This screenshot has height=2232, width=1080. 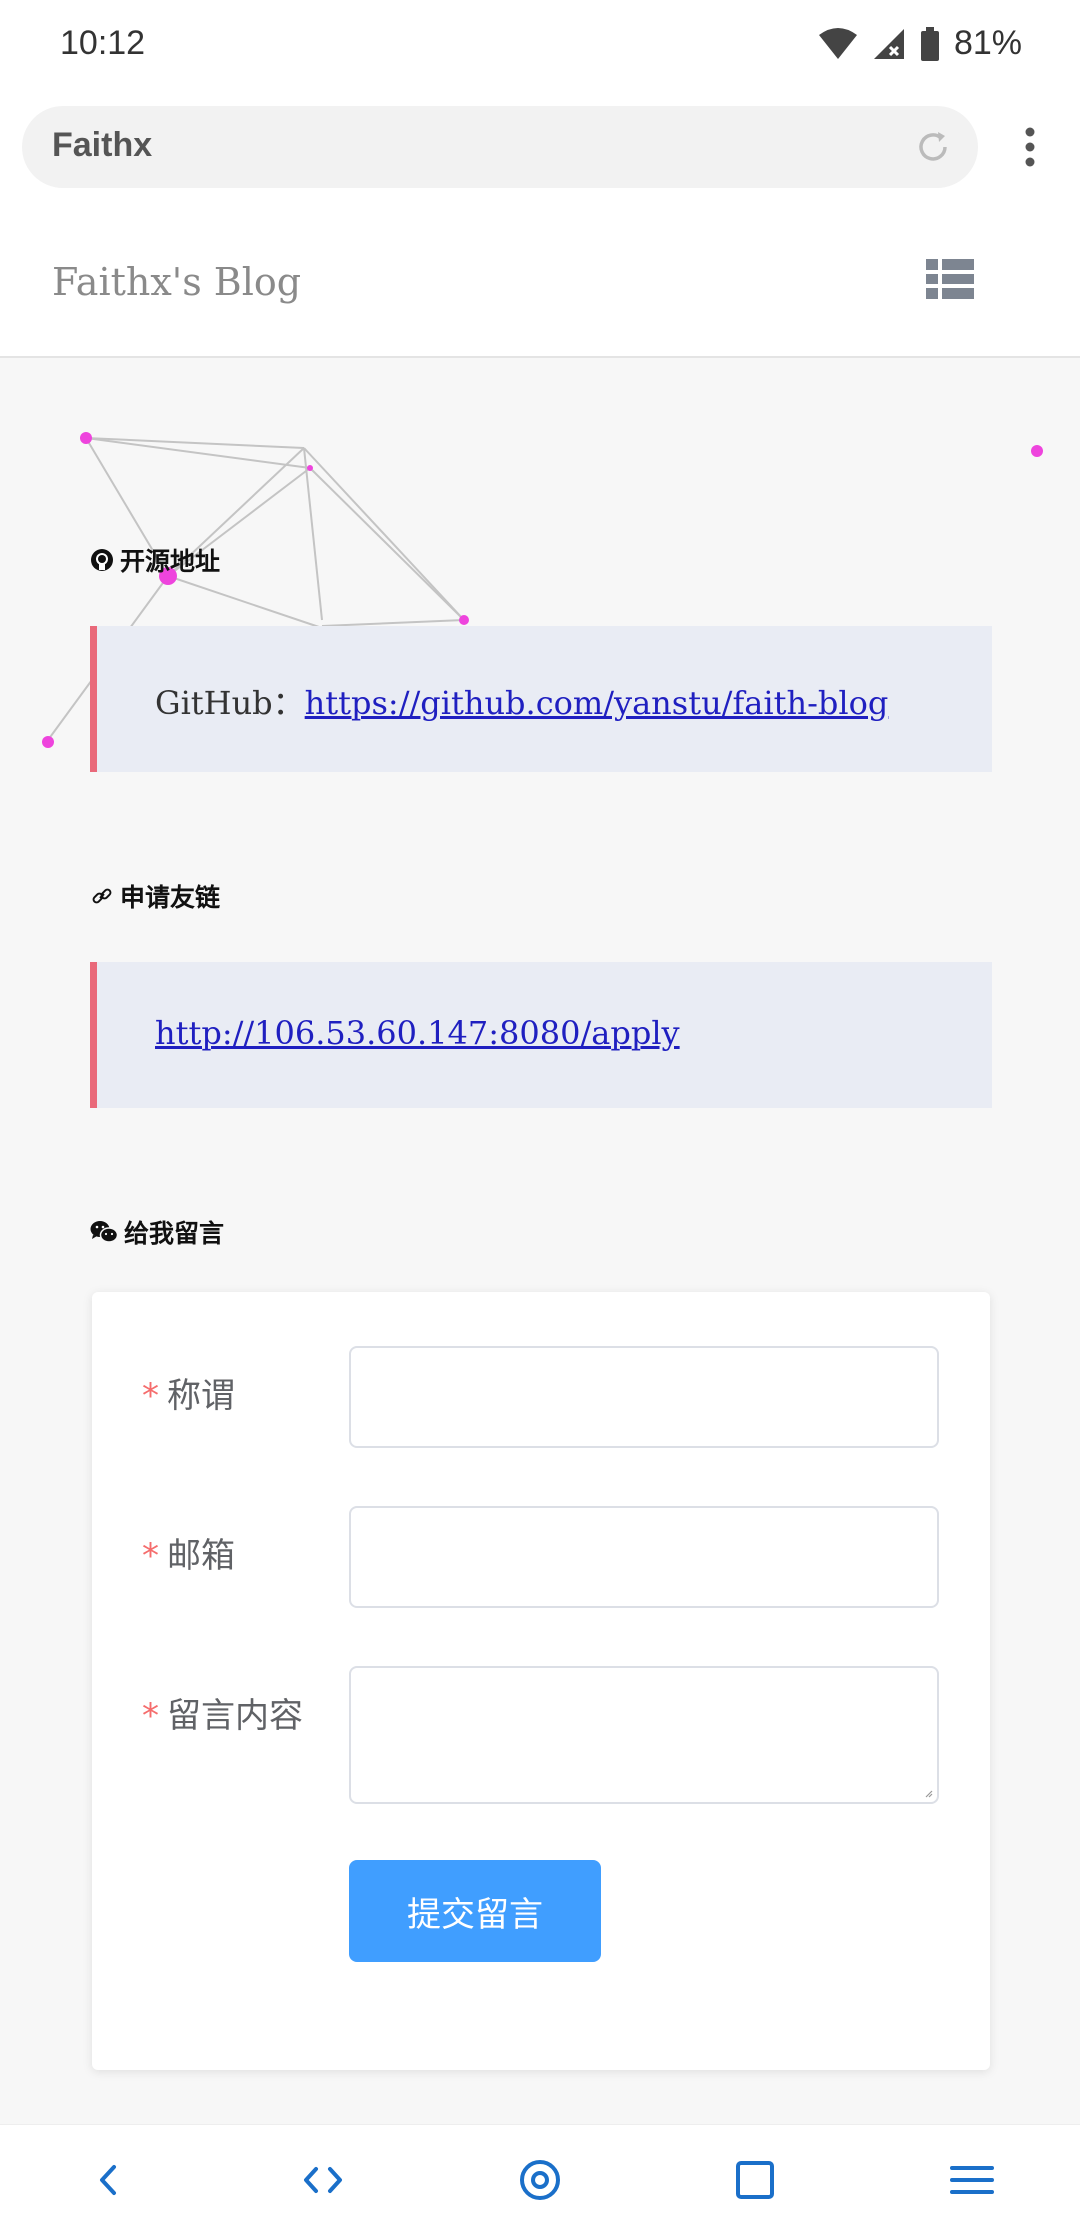 What do you see at coordinates (933, 147) in the screenshot?
I see `reload-icon` at bounding box center [933, 147].